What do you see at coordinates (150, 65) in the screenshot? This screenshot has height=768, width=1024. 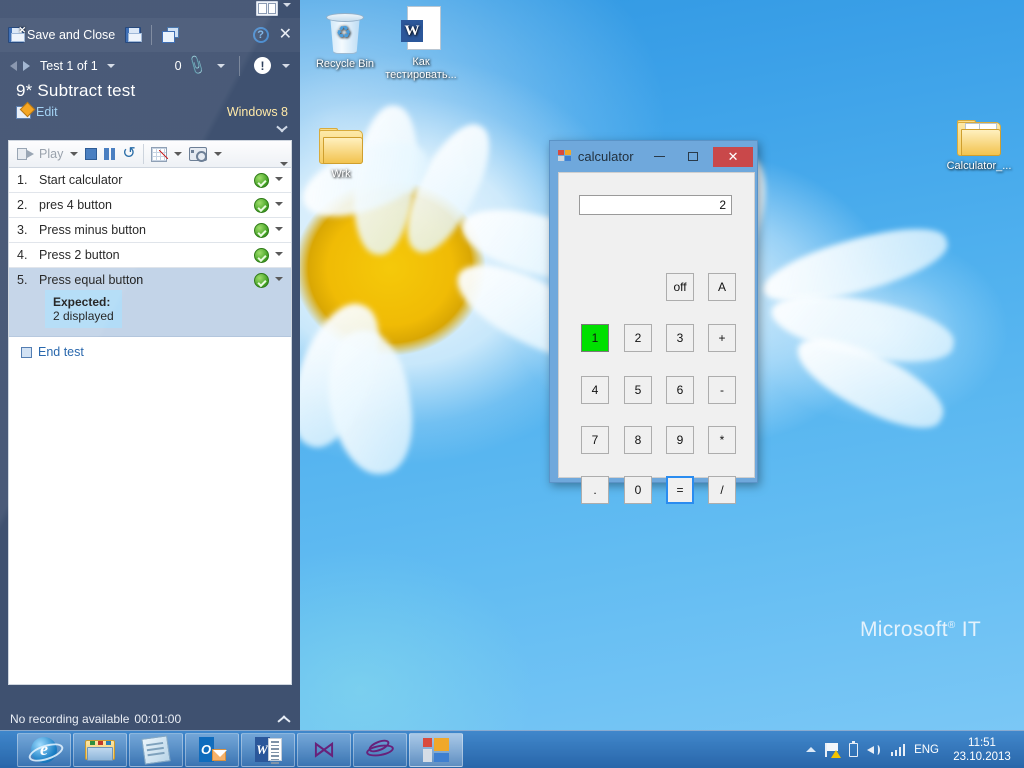 I see `runner-nav-row: Test 1 of 1 0 📎 !` at bounding box center [150, 65].